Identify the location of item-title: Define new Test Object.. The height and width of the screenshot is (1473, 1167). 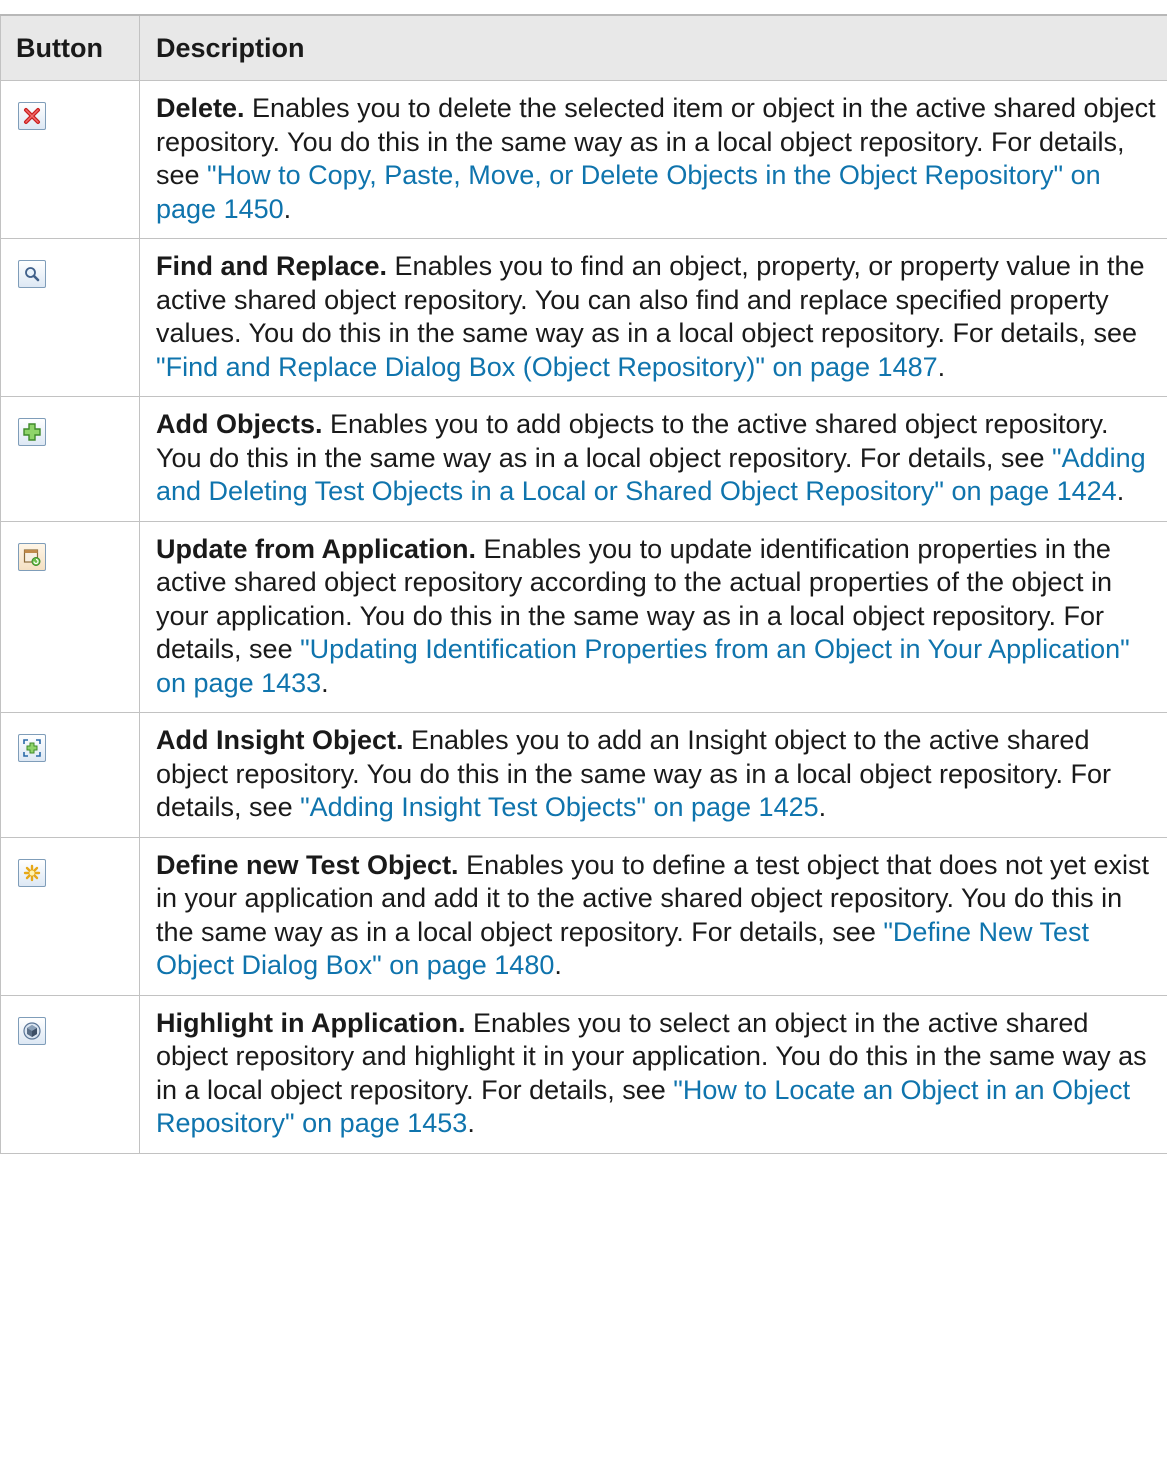
(307, 864).